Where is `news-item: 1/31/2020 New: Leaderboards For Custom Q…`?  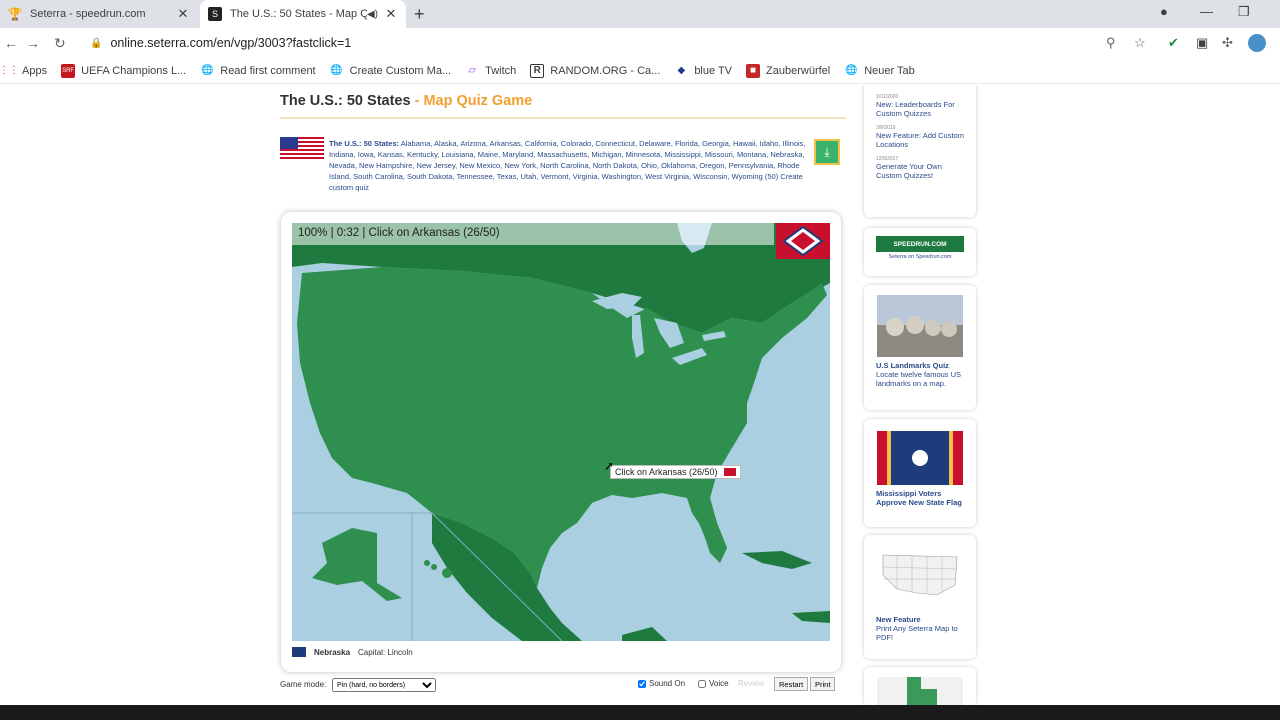
news-item: 1/31/2020 New: Leaderboards For Custom Q… is located at coordinates (920, 104).